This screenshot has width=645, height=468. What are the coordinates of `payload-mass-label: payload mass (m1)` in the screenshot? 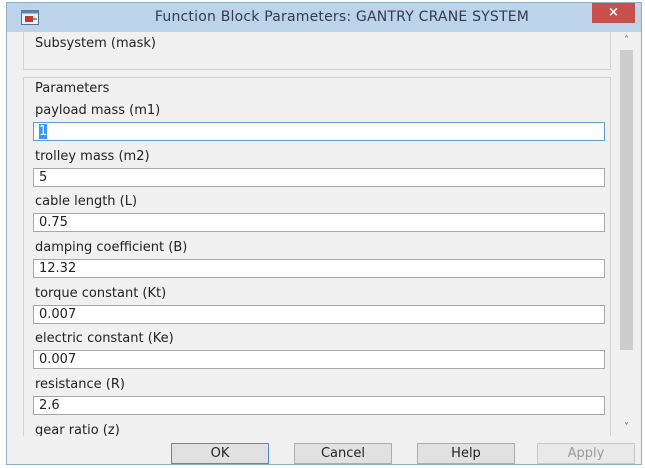 It's located at (98, 110).